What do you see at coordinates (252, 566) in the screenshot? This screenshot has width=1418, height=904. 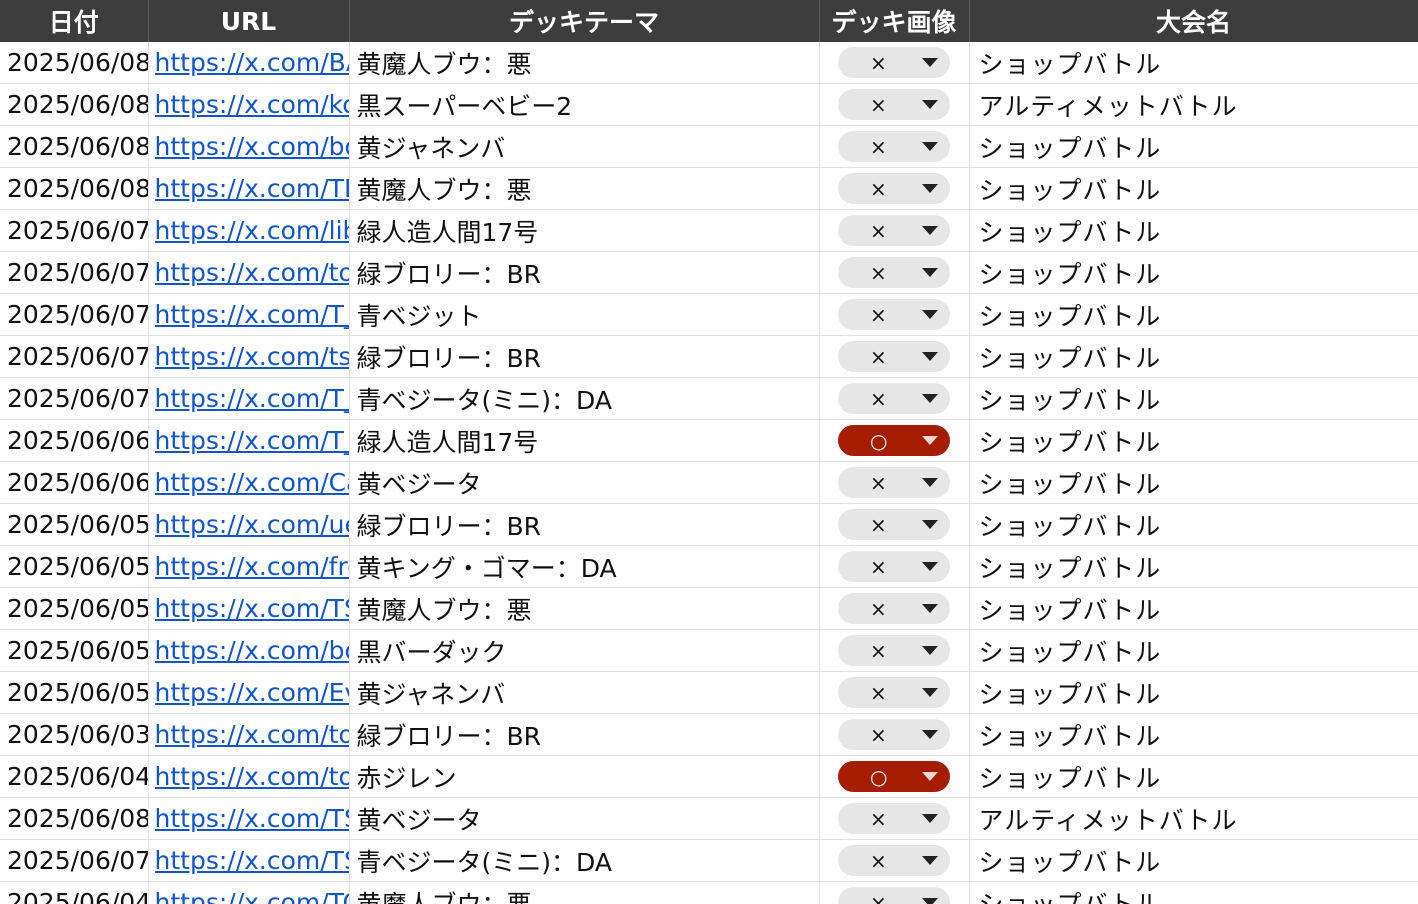 I see `url-link: https://x.com/fro` at bounding box center [252, 566].